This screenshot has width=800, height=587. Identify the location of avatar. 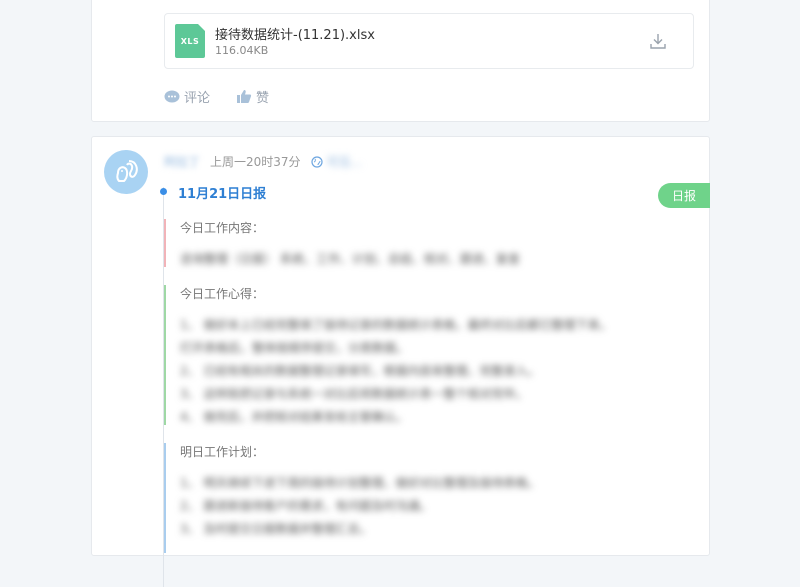
(126, 172).